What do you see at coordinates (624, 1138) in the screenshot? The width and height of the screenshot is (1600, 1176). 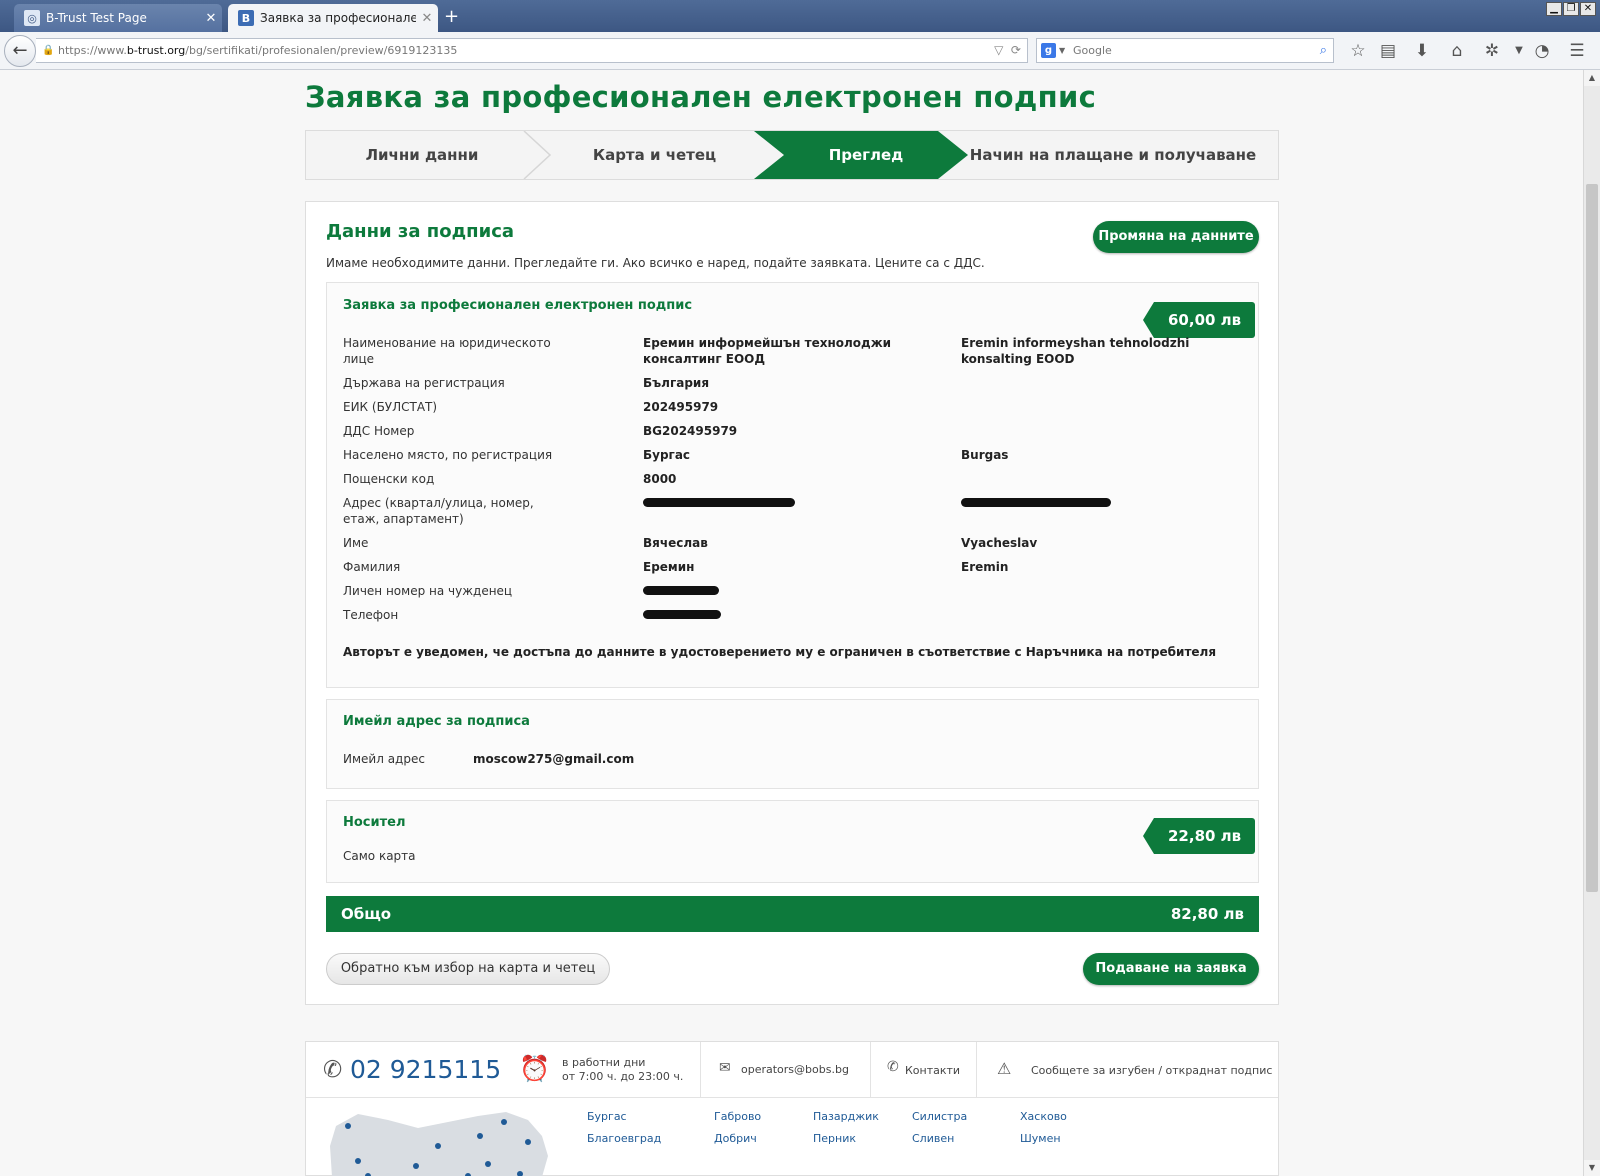 I see `city-link: Благоевград` at bounding box center [624, 1138].